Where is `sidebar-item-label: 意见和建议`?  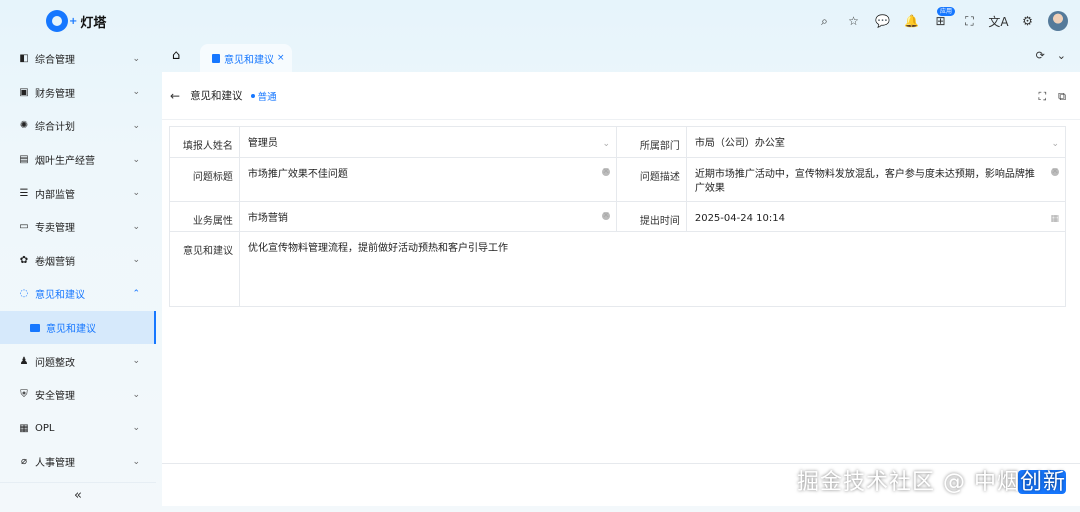
sidebar-item-label: 意见和建议 is located at coordinates (60, 296).